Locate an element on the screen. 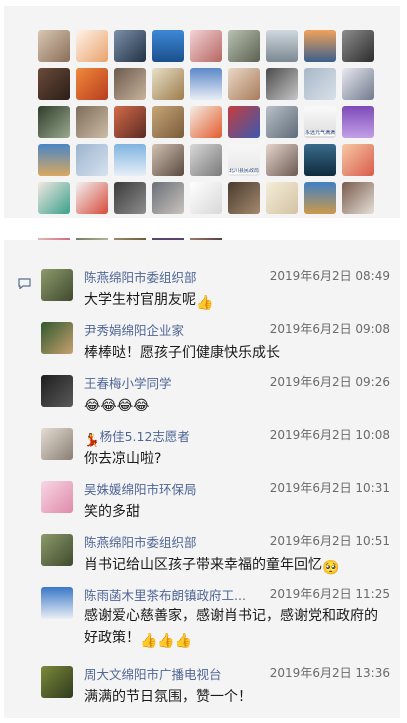 The width and height of the screenshot is (407, 723). emoji-icon: 👍👍👍 is located at coordinates (166, 641).